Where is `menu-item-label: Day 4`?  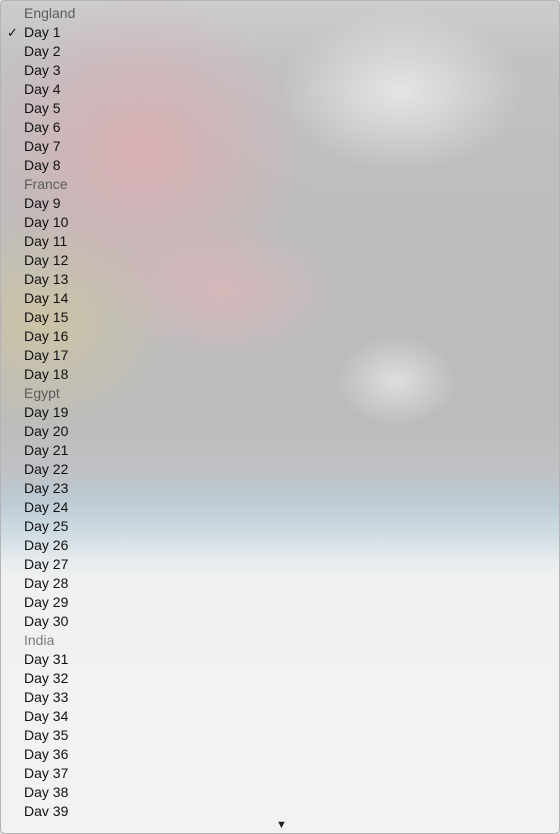 menu-item-label: Day 4 is located at coordinates (42, 89).